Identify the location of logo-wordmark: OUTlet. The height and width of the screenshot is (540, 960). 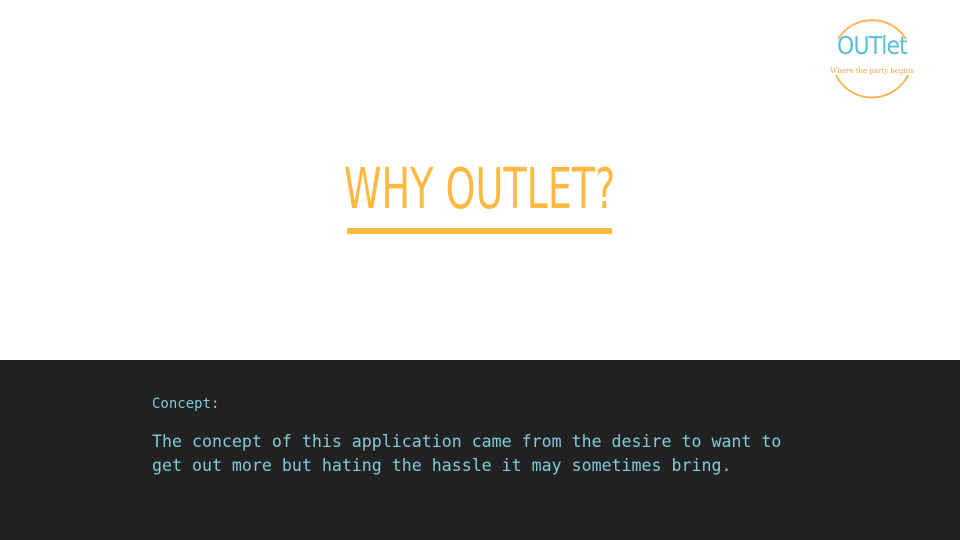
(872, 45).